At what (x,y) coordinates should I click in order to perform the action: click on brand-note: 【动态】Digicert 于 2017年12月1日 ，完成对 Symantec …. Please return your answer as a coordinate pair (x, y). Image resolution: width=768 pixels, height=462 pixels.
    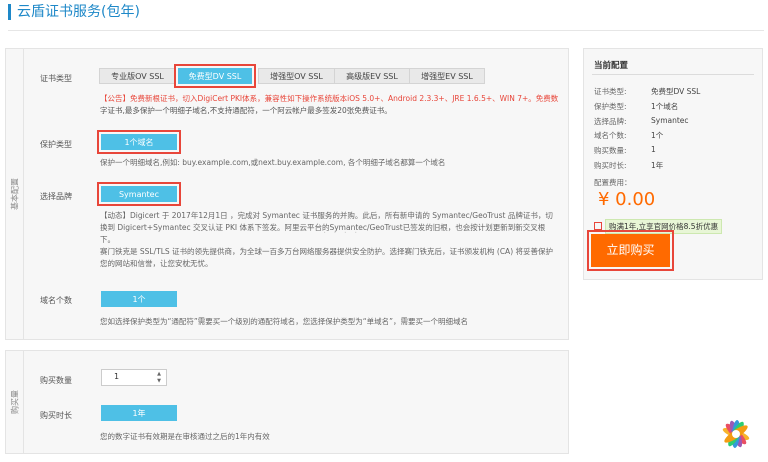
    Looking at the image, I should click on (326, 239).